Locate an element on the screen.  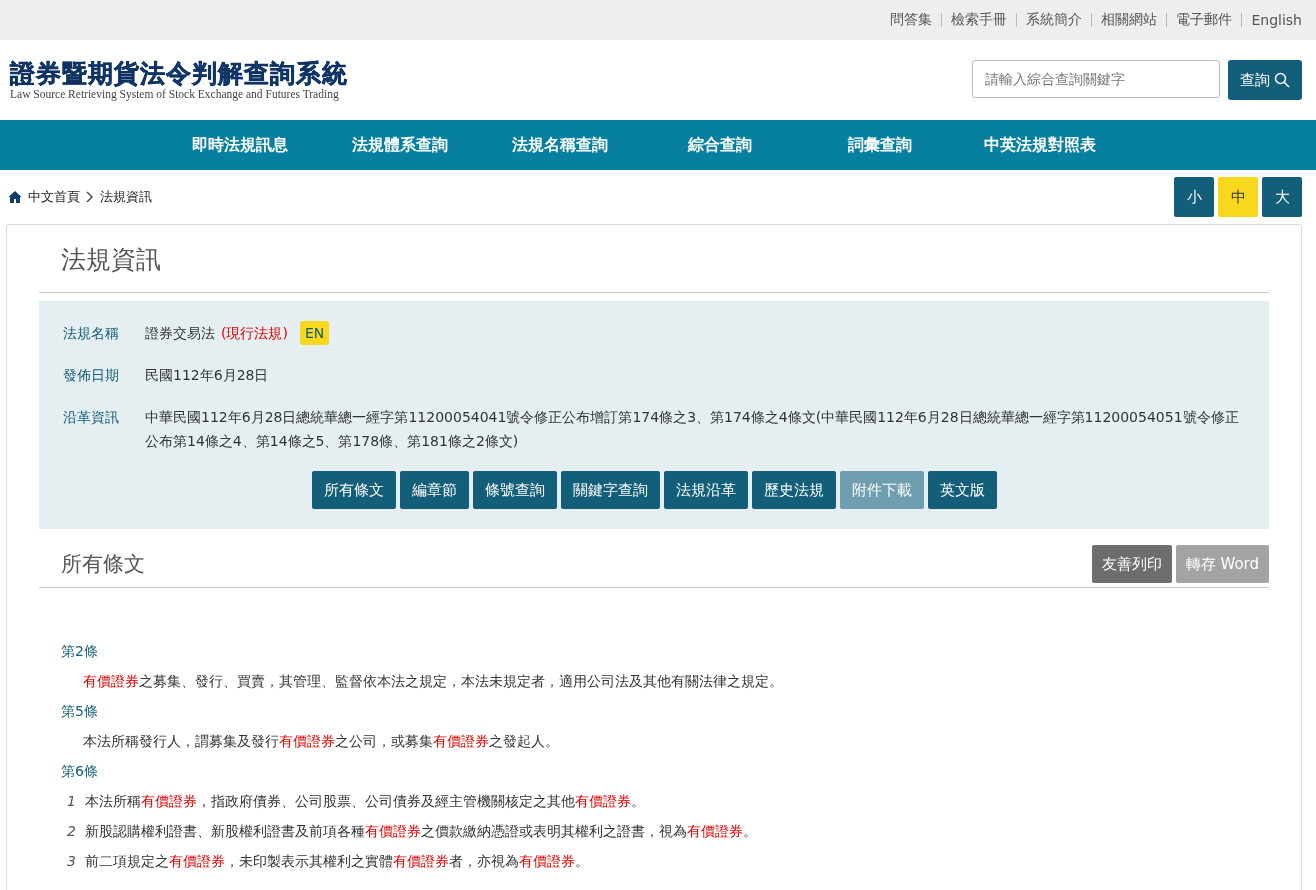
article-paragraph: 有價證券之募集、發行、買賣，其管理、監督依本法之規定，本法未規定者，適用公司法及其他有關法律之規定。 is located at coordinates (433, 681).